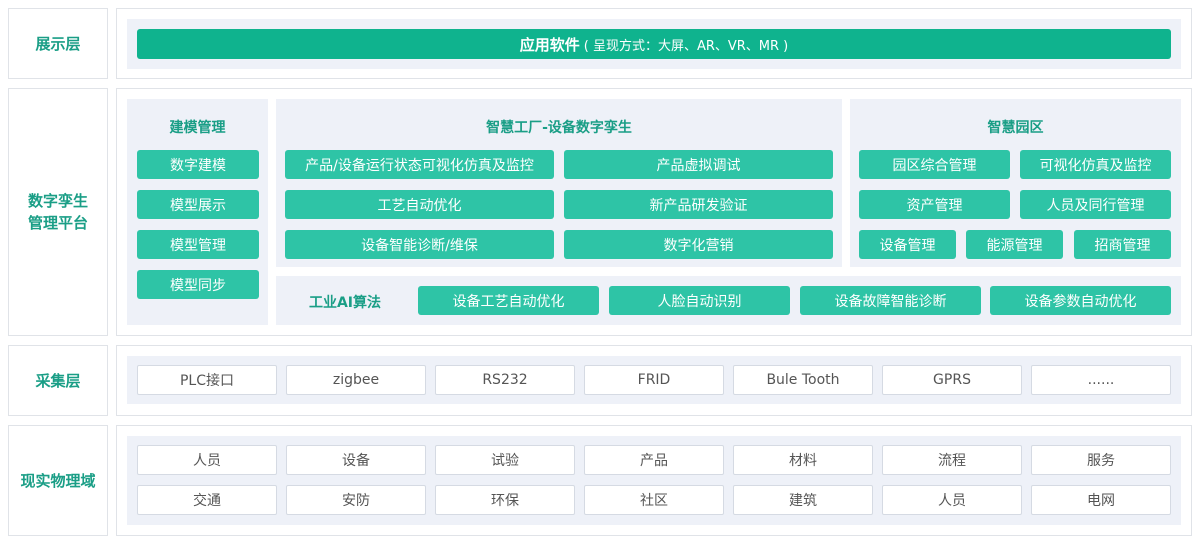 This screenshot has height=544, width=1200. Describe the element at coordinates (1015, 128) in the screenshot. I see `smart-park-title: 智慧园区` at that location.